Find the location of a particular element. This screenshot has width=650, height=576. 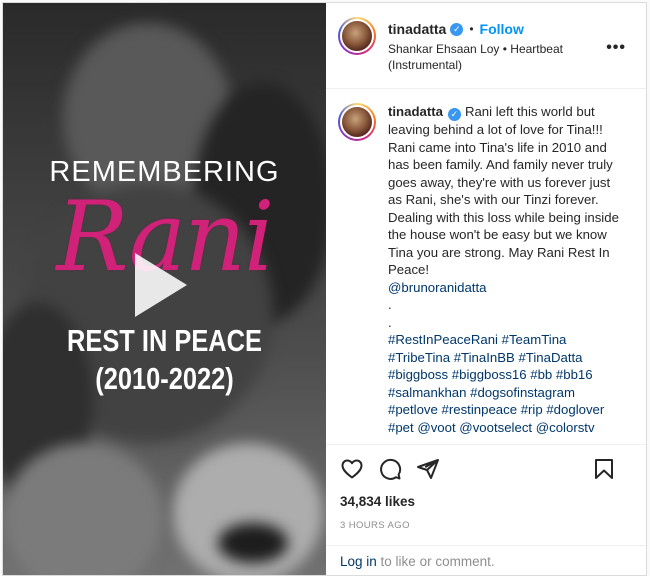

hashtag-line: #RestInPeaceRani #TeamTina is located at coordinates (507, 340).